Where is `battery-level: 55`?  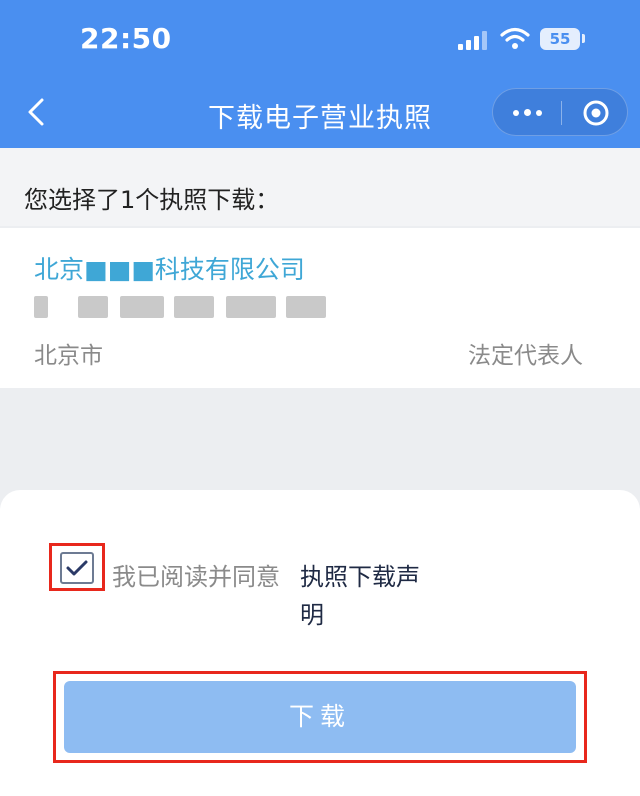
battery-level: 55 is located at coordinates (560, 39).